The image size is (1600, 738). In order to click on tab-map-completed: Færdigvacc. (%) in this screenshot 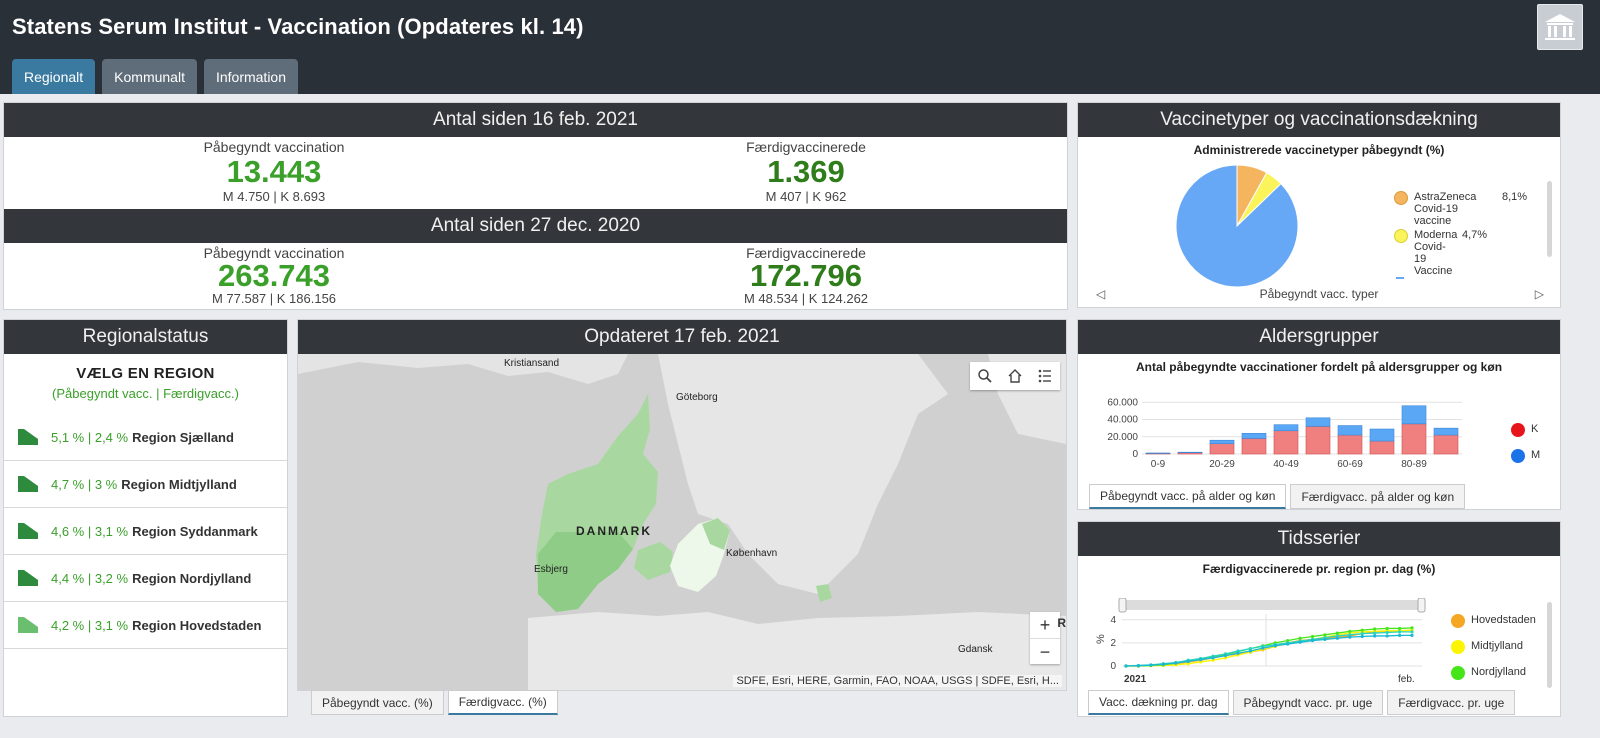, I will do `click(502, 702)`.